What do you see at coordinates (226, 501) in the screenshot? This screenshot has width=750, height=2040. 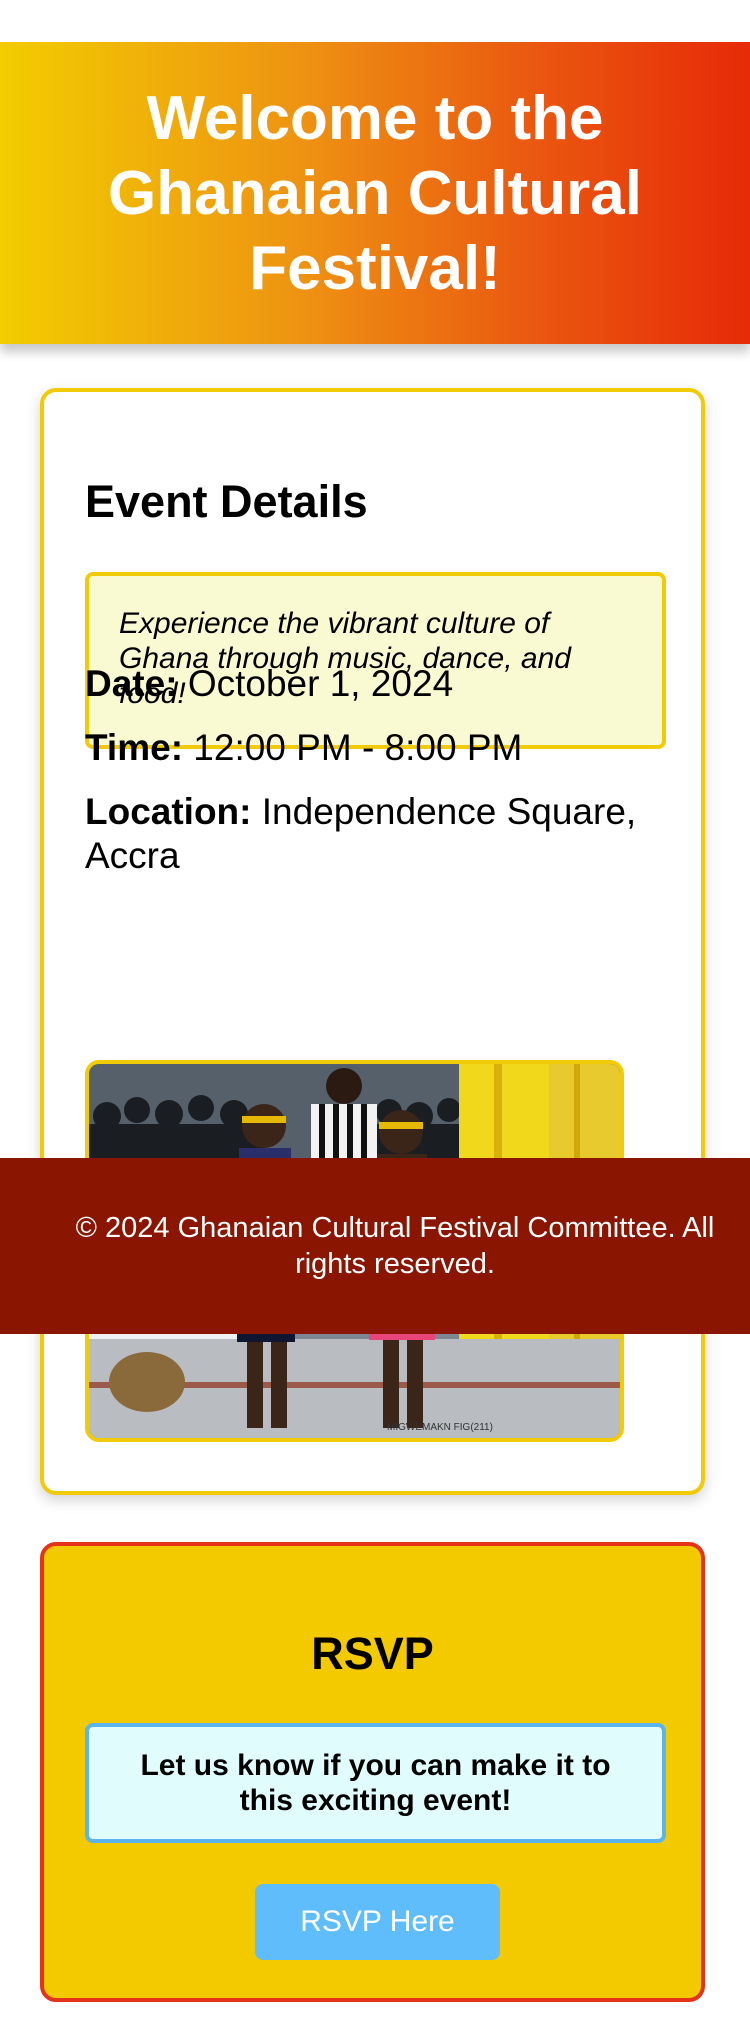 I see `event-details-heading: Event Details` at bounding box center [226, 501].